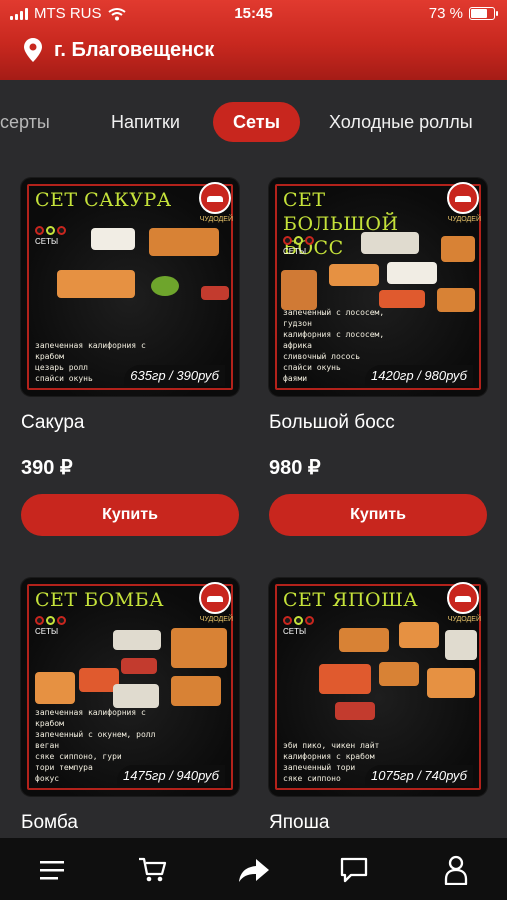  What do you see at coordinates (174, 375) in the screenshot?
I see `image-weight-price: 635гр / 390руб` at bounding box center [174, 375].